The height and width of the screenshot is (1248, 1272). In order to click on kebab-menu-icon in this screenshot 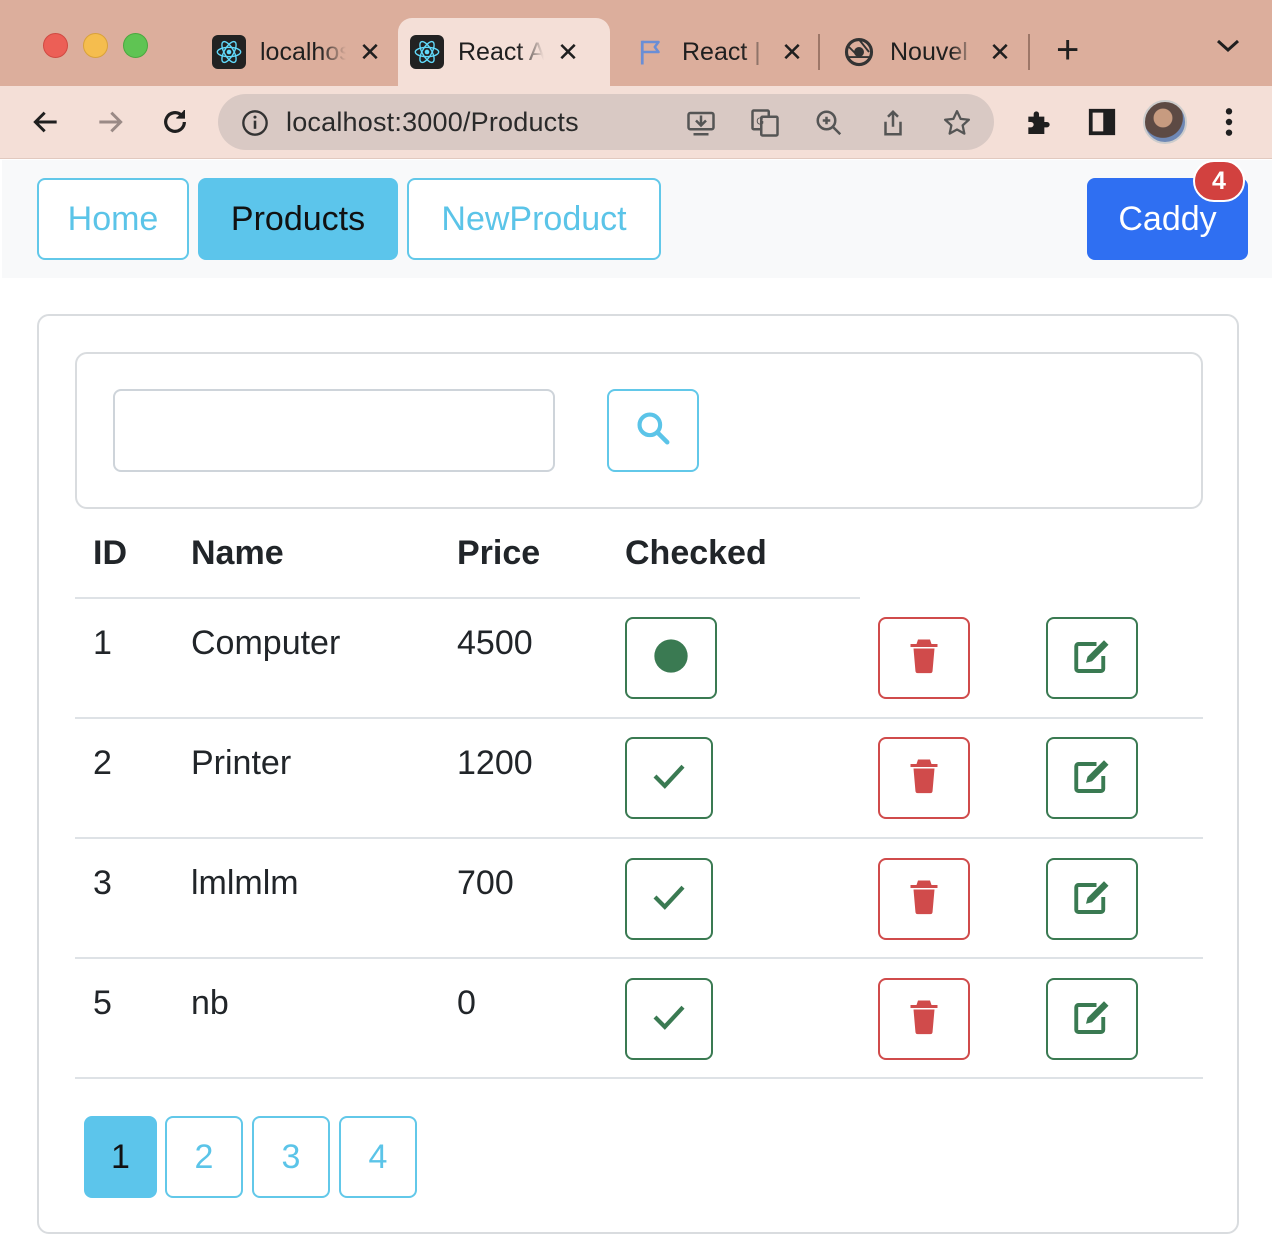, I will do `click(1229, 122)`.